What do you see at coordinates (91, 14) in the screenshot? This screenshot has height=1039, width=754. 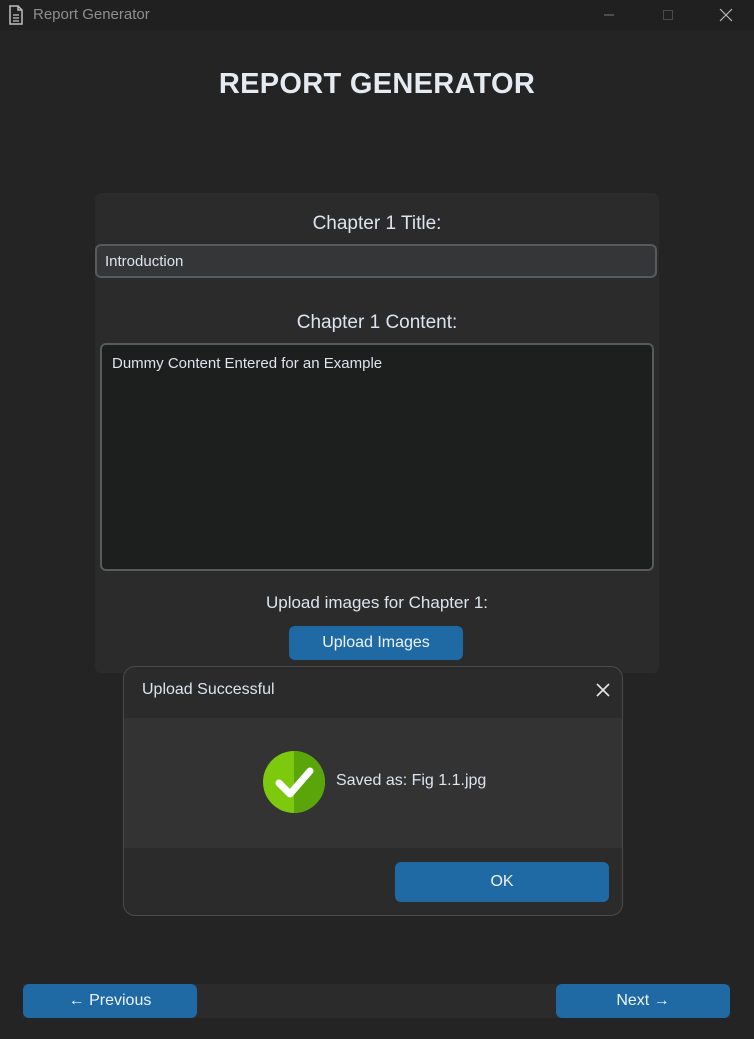 I see `window-title: Report Generator` at bounding box center [91, 14].